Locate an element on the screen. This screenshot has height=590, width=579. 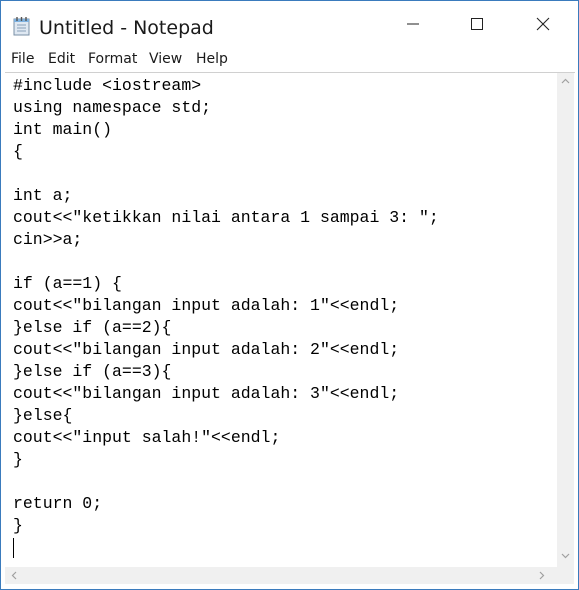
code-line: #include <iostream> is located at coordinates (107, 85).